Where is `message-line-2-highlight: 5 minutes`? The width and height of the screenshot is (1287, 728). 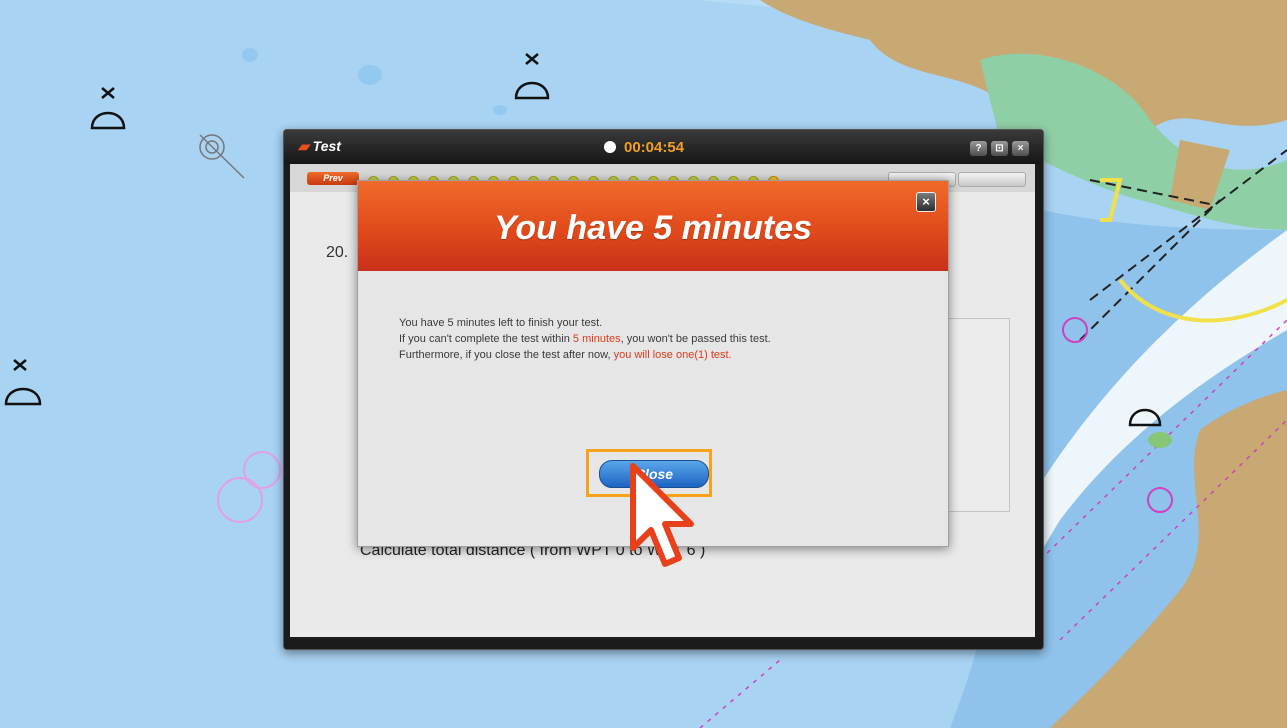 message-line-2-highlight: 5 minutes is located at coordinates (596, 339).